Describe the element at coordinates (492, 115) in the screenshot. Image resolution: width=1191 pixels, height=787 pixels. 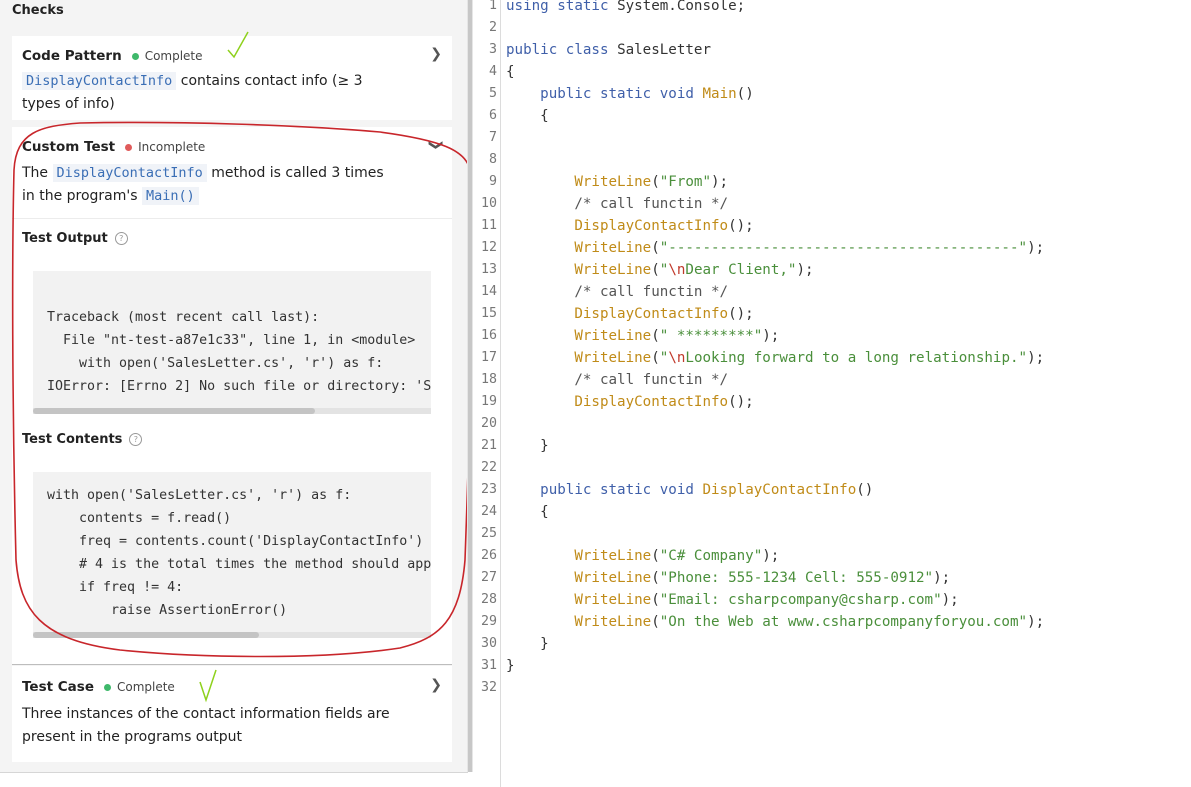
I see `line-number: 6` at that location.